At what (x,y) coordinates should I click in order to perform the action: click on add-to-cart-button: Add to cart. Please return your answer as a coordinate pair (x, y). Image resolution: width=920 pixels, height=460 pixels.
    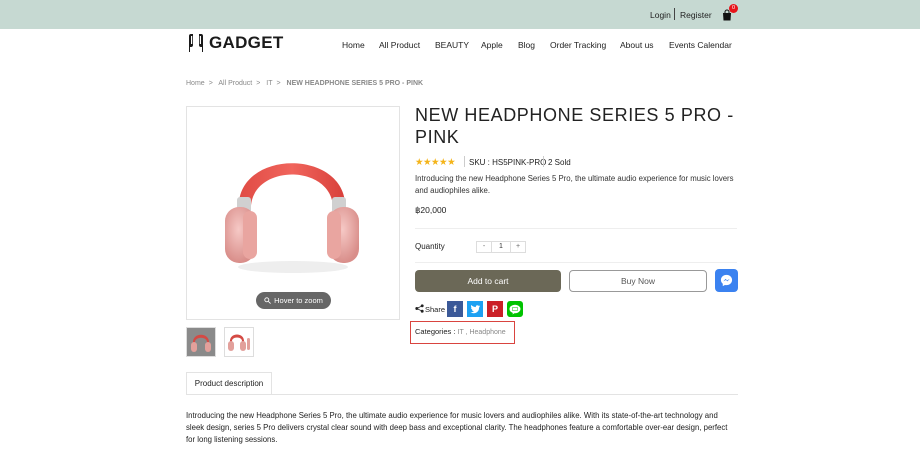
    Looking at the image, I should click on (488, 281).